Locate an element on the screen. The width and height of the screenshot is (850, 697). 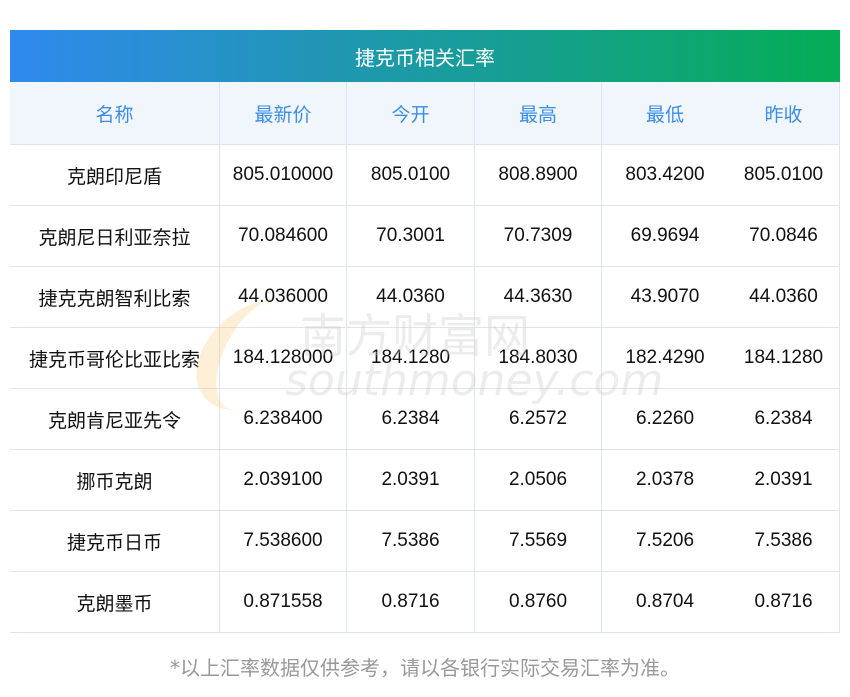
cell-low: 69.9694 is located at coordinates (664, 236).